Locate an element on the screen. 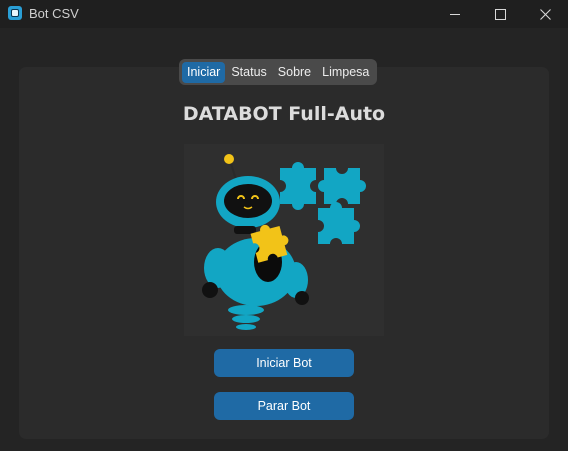 The width and height of the screenshot is (568, 451). maximize-icon is located at coordinates (500, 14).